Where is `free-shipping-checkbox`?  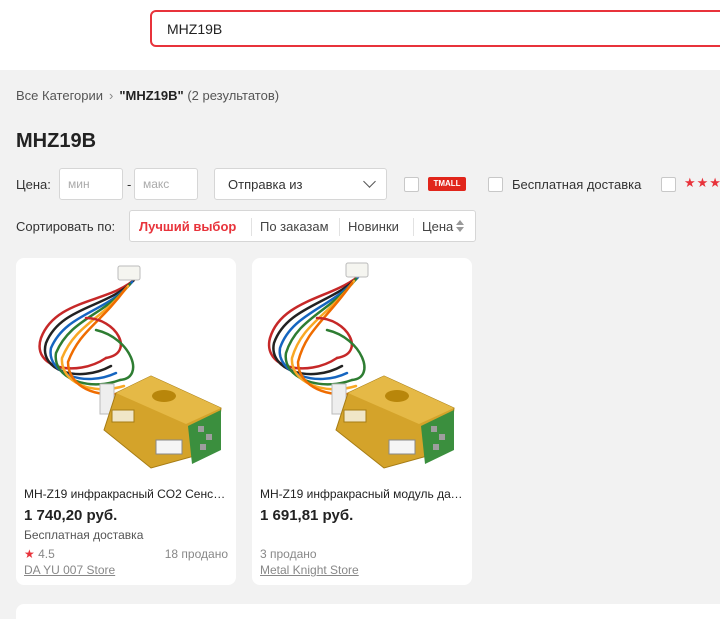 free-shipping-checkbox is located at coordinates (495, 184).